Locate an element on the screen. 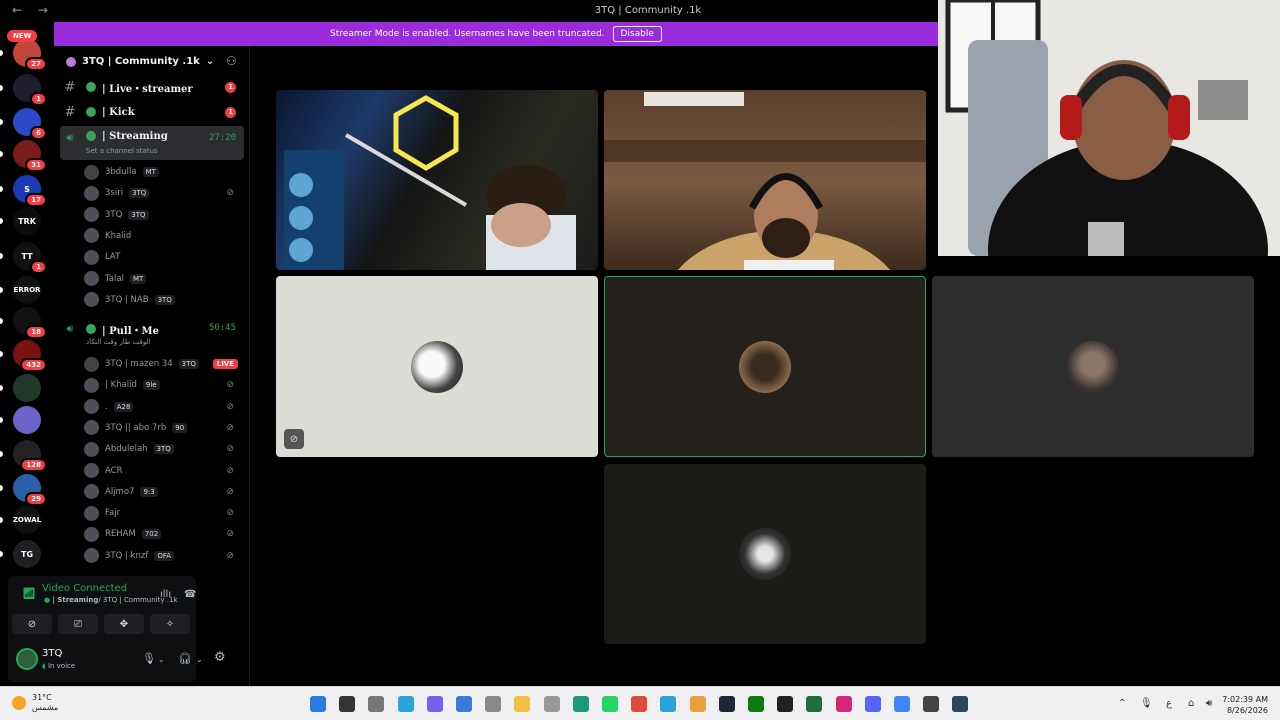  voice-channel-path: ● | Streaming/ 3TQ | Community .1k is located at coordinates (110, 600).